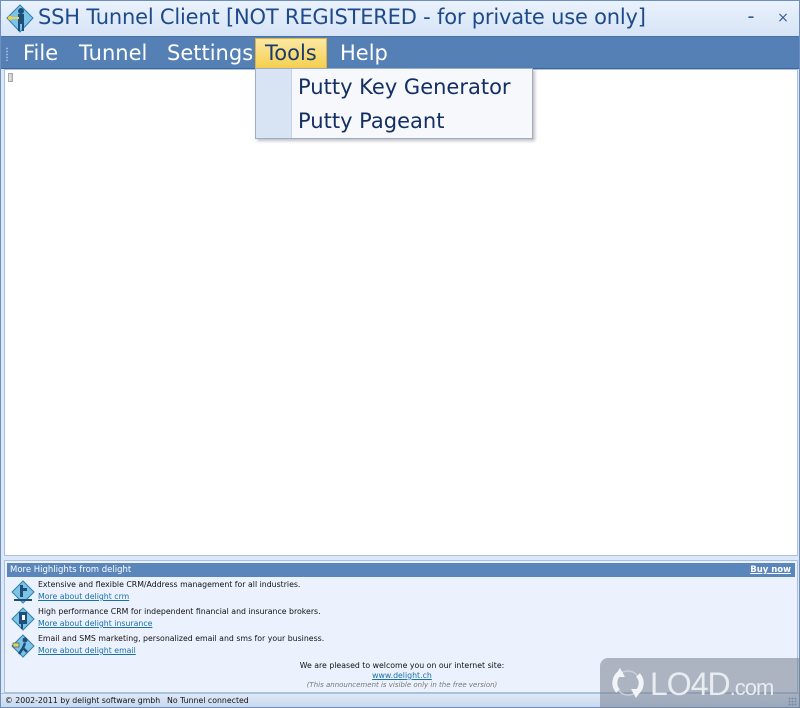 This screenshot has height=708, width=800. I want to click on close-button: ×, so click(783, 18).